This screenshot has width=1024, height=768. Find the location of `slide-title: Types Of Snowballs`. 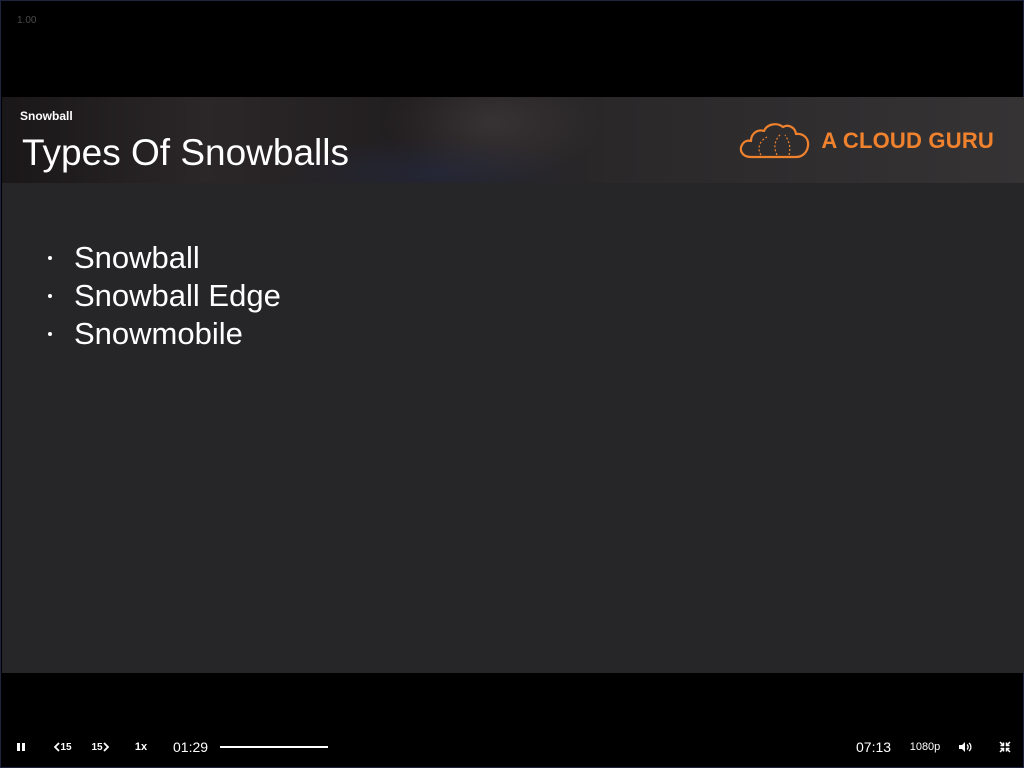

slide-title: Types Of Snowballs is located at coordinates (185, 152).